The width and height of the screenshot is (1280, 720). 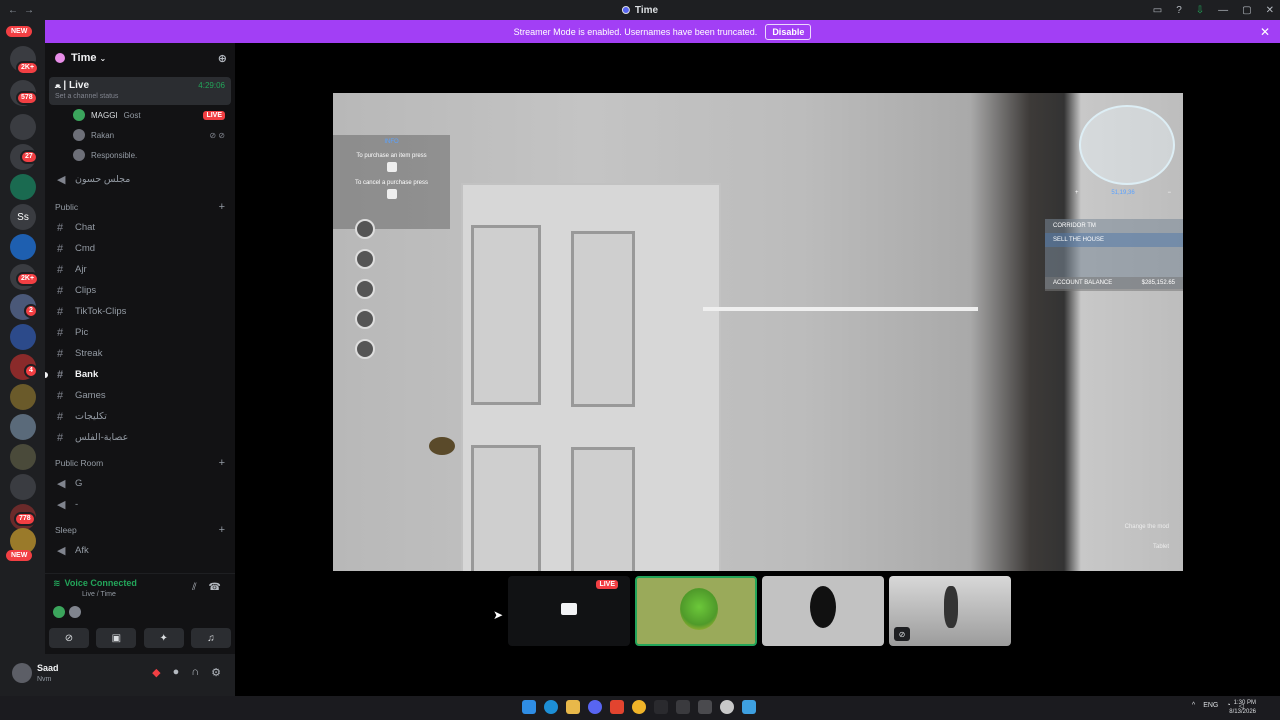 I want to click on hud-minimap, so click(x=1127, y=145).